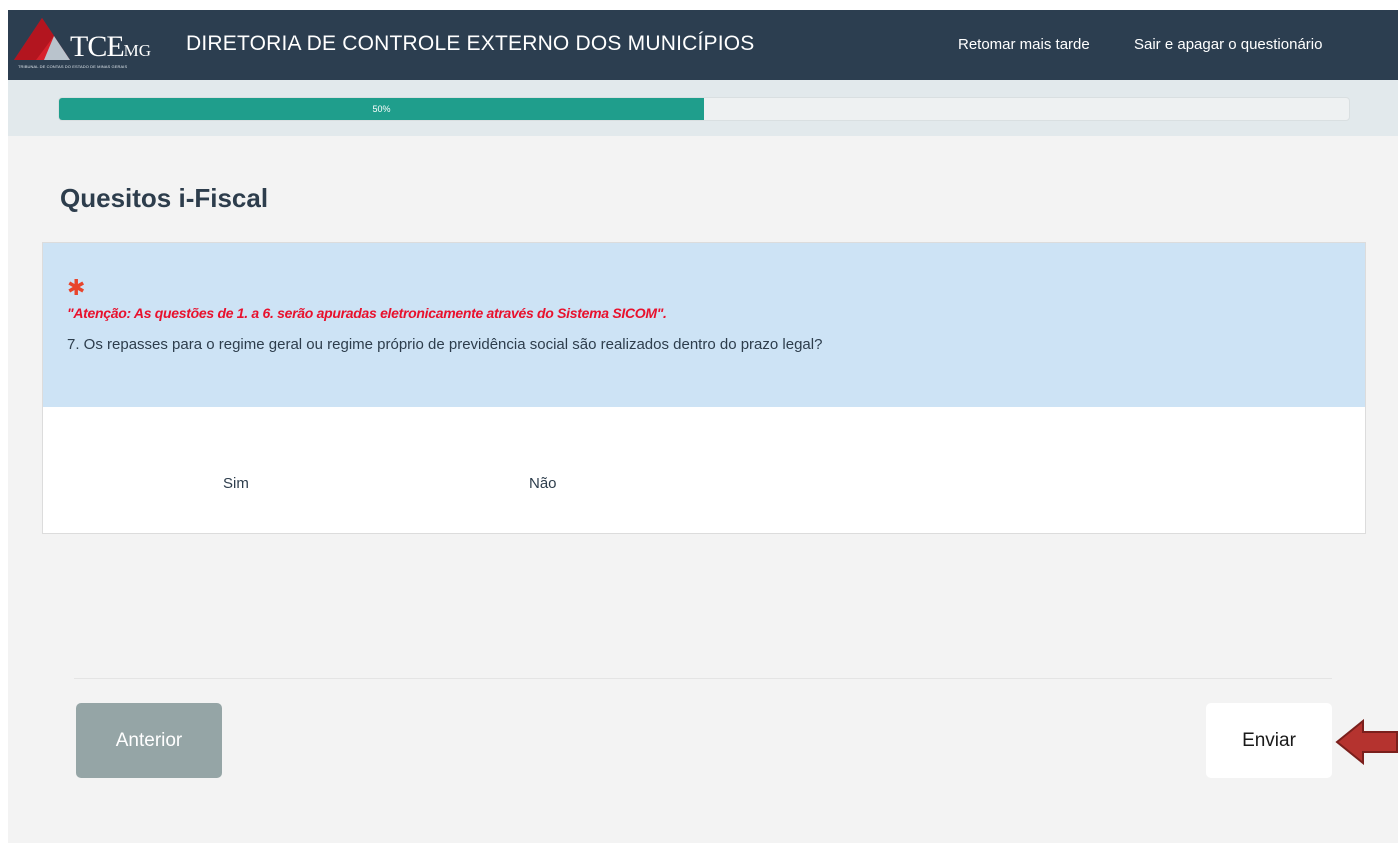 The image size is (1398, 843). What do you see at coordinates (703, 678) in the screenshot?
I see `section-divider` at bounding box center [703, 678].